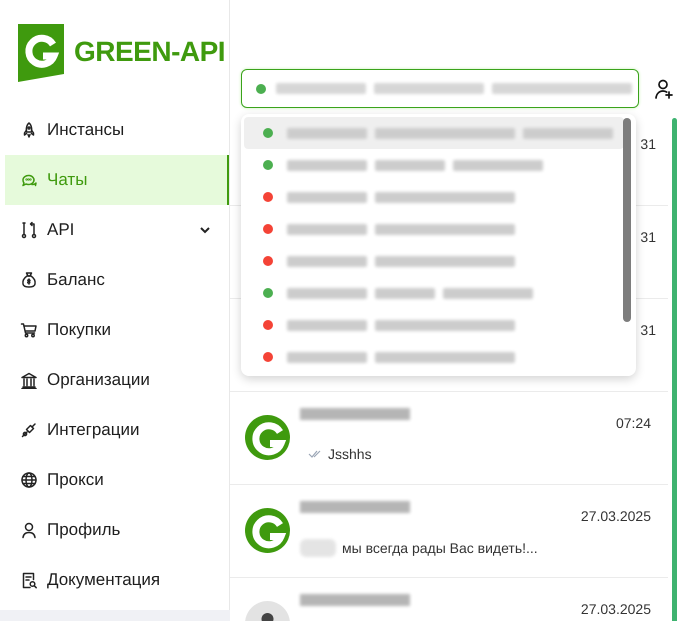 Image resolution: width=680 pixels, height=621 pixels. What do you see at coordinates (29, 480) in the screenshot?
I see `globe-icon` at bounding box center [29, 480].